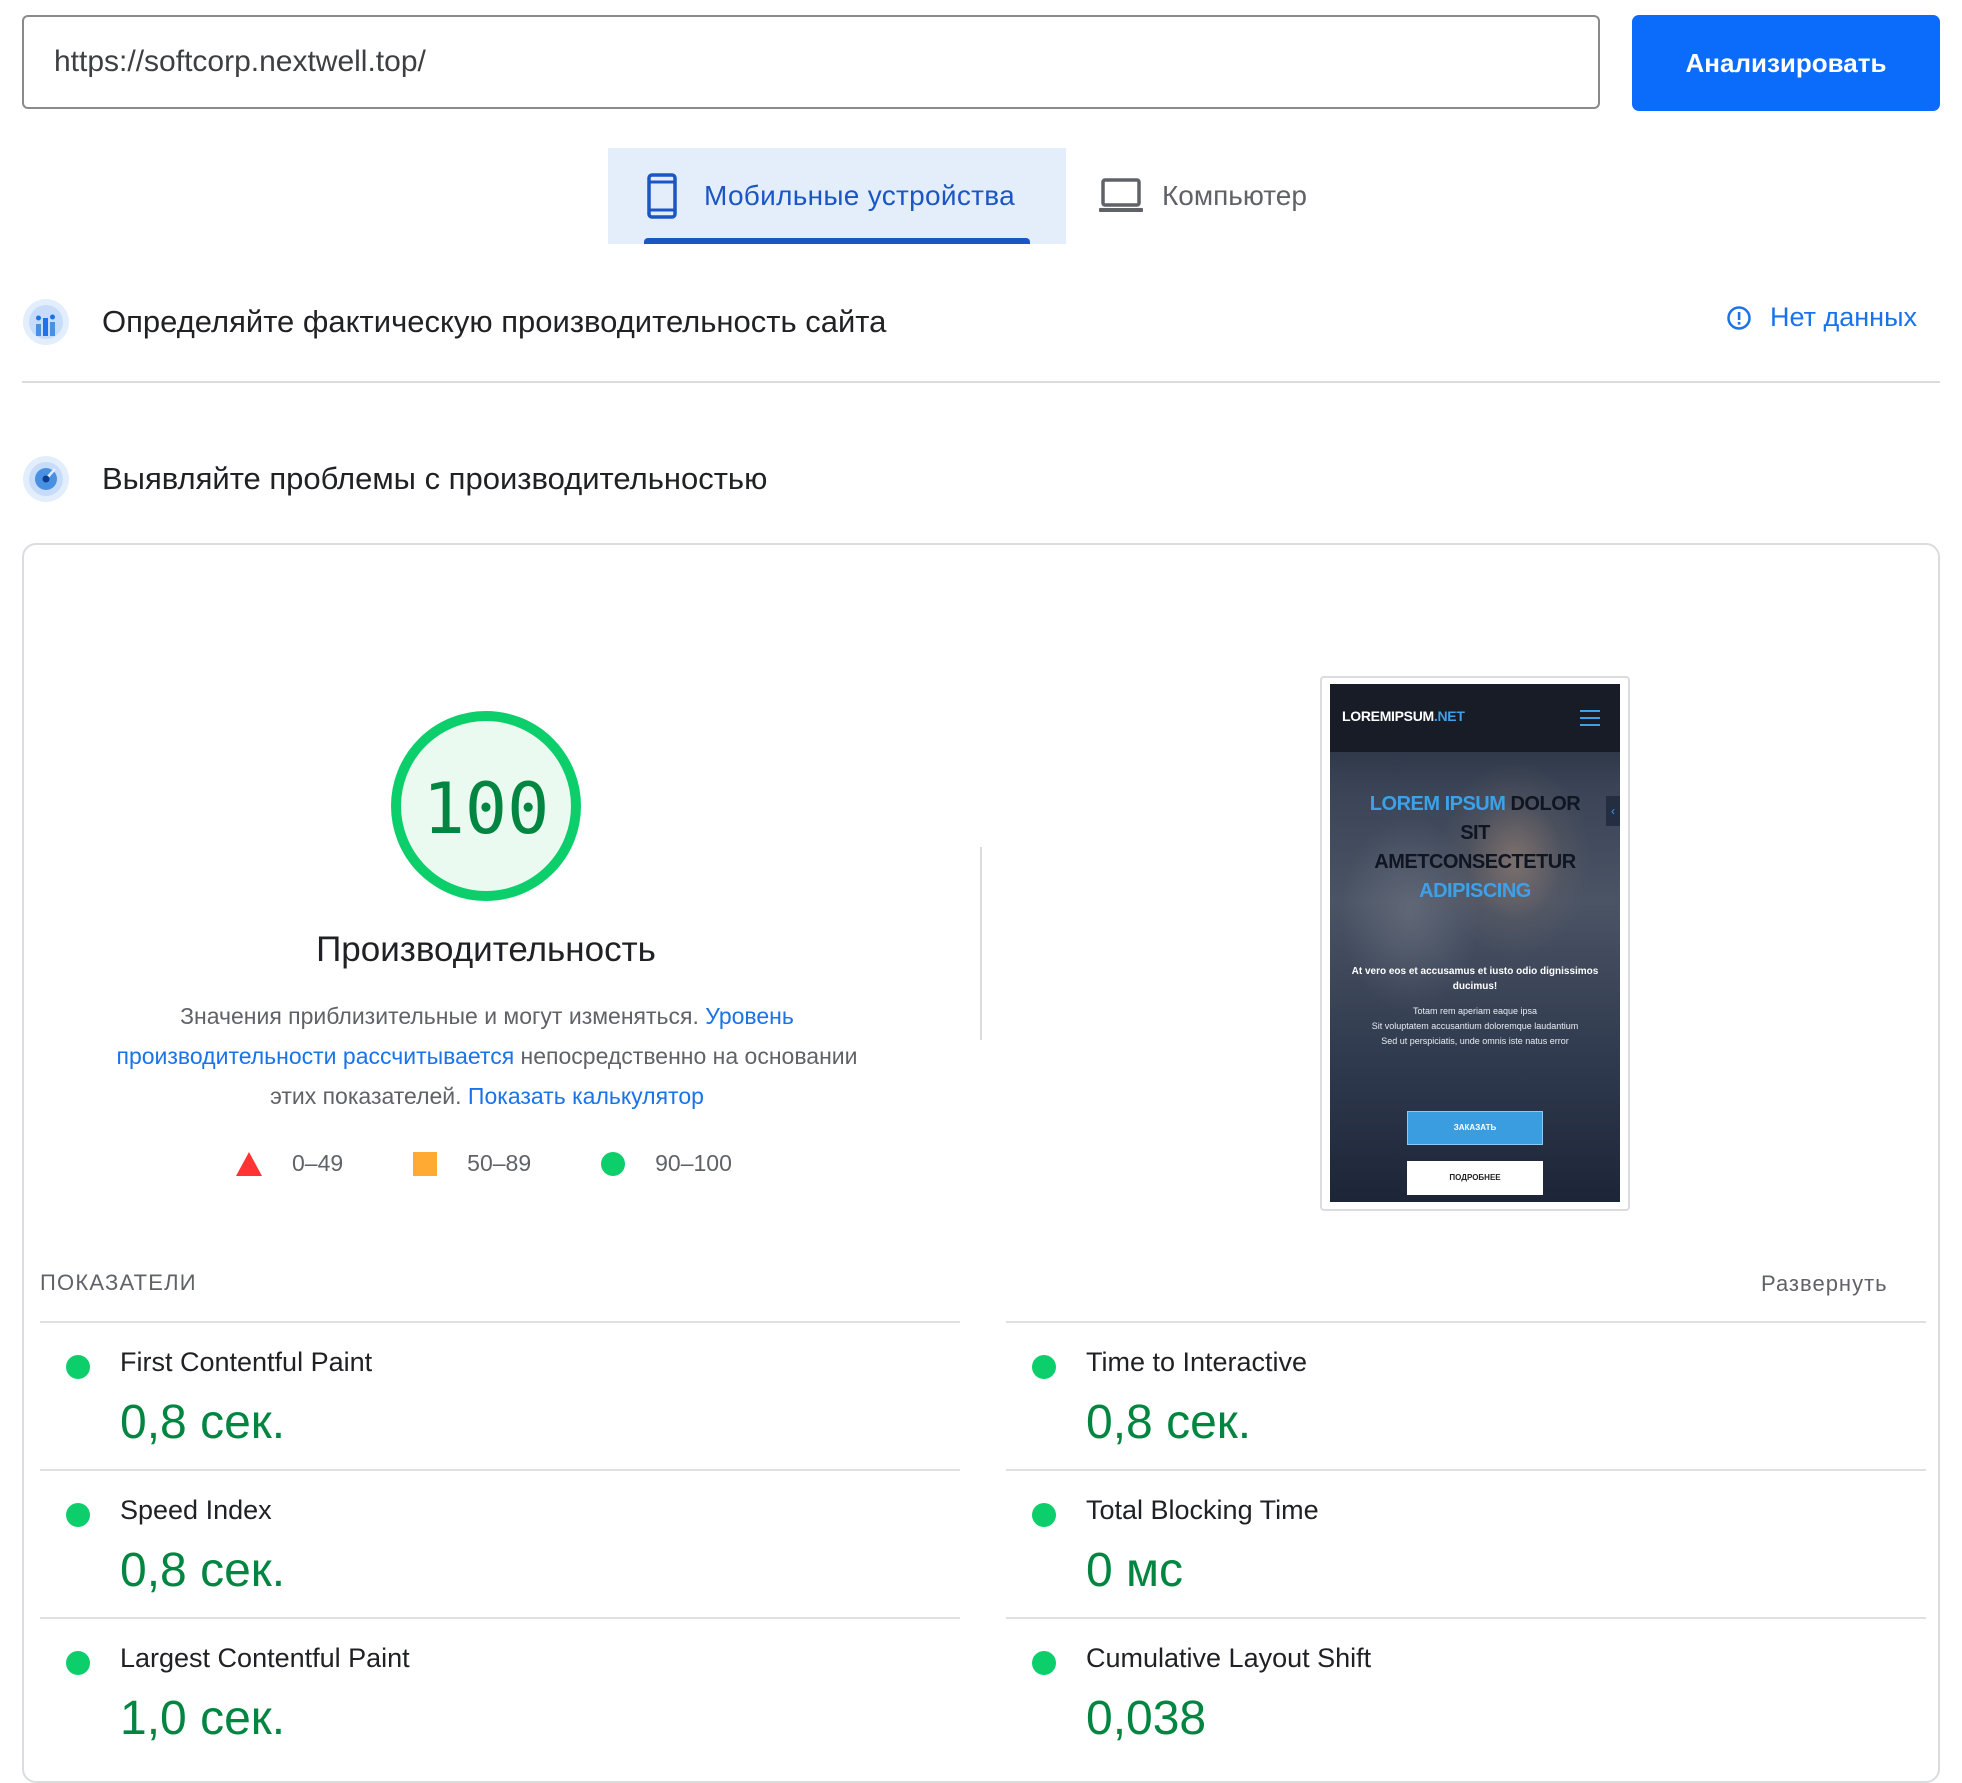 Image resolution: width=1962 pixels, height=1783 pixels. Describe the element at coordinates (1121, 195) in the screenshot. I see `laptop-icon` at that location.